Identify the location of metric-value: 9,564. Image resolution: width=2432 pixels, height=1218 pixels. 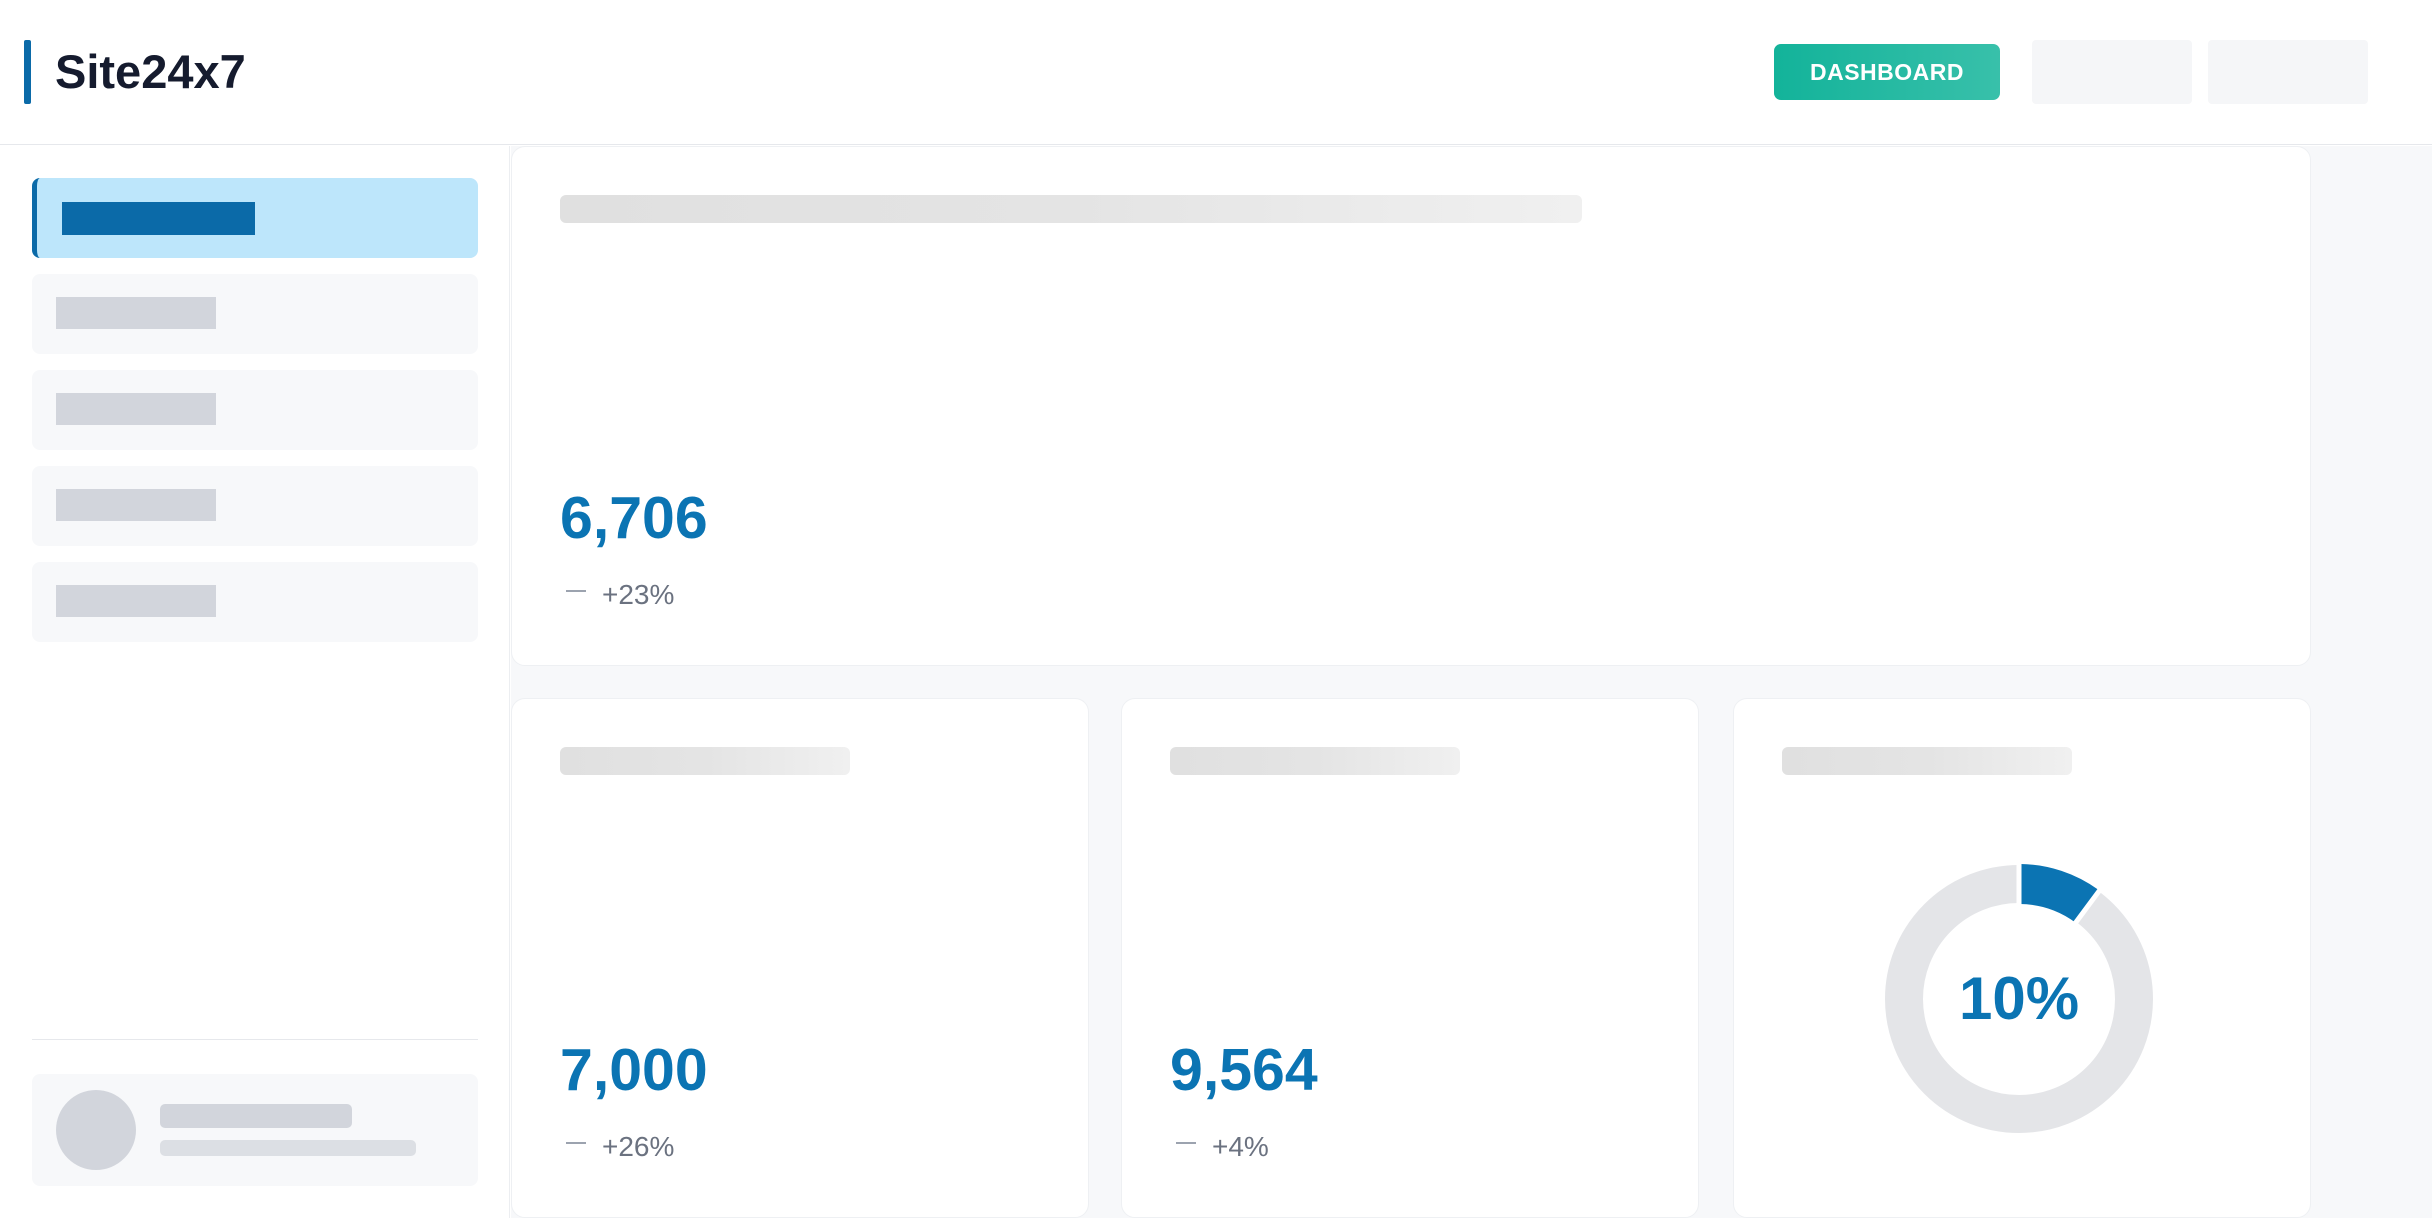
(1244, 1070).